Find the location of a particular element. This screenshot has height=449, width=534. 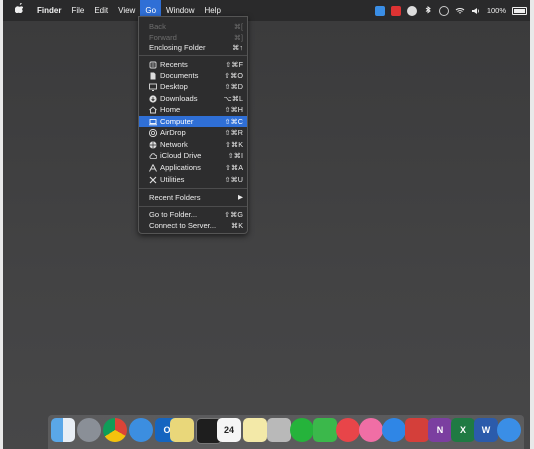

sync-icon is located at coordinates (443, 10).